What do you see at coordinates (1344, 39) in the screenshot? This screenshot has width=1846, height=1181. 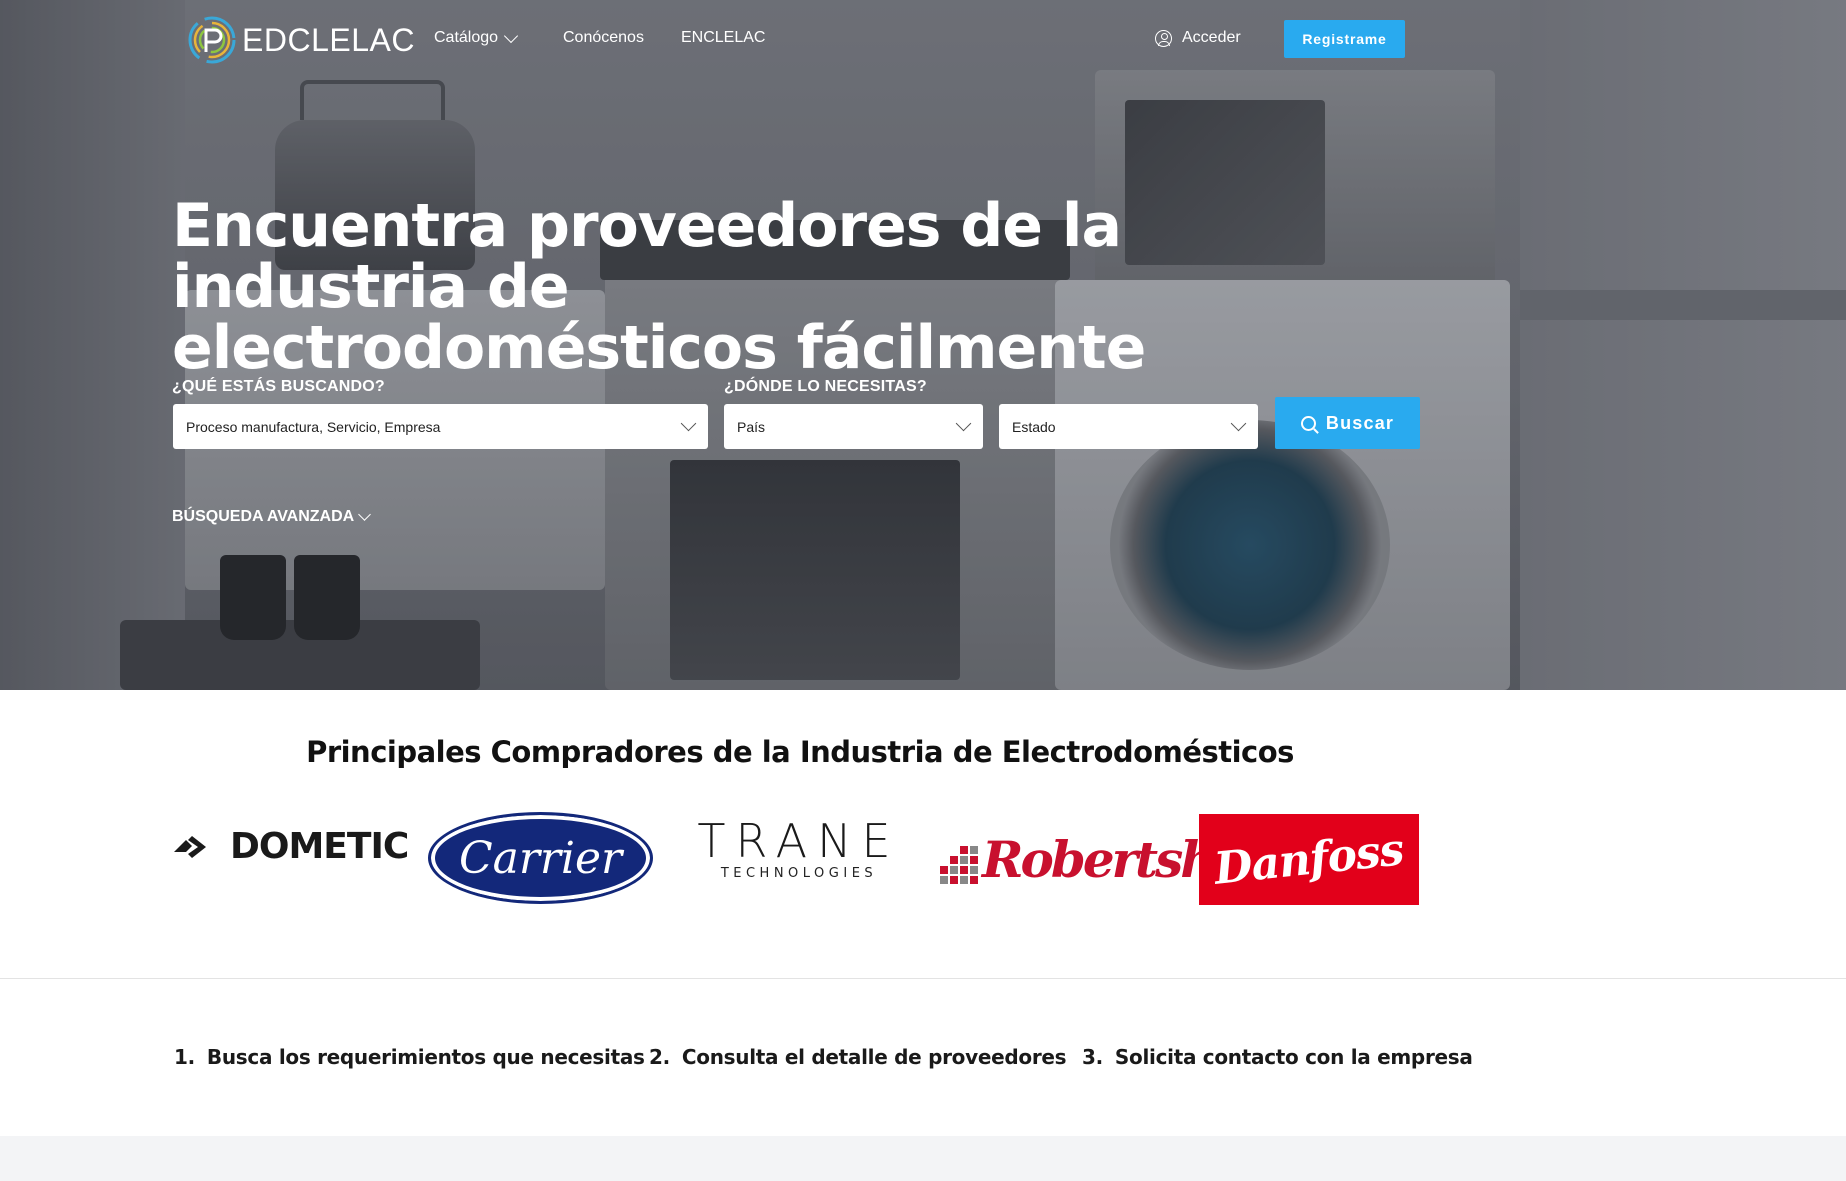 I see `register-button: Registrame` at bounding box center [1344, 39].